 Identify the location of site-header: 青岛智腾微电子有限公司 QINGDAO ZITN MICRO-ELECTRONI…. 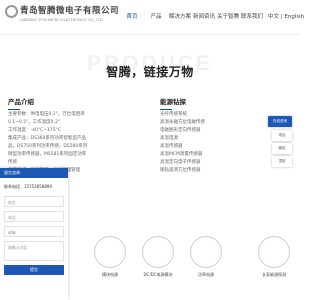
(152, 17).